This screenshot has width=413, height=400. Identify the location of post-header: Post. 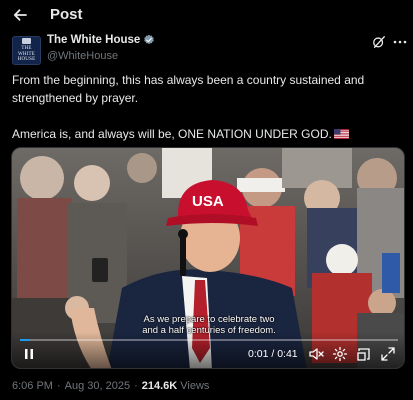
(206, 15).